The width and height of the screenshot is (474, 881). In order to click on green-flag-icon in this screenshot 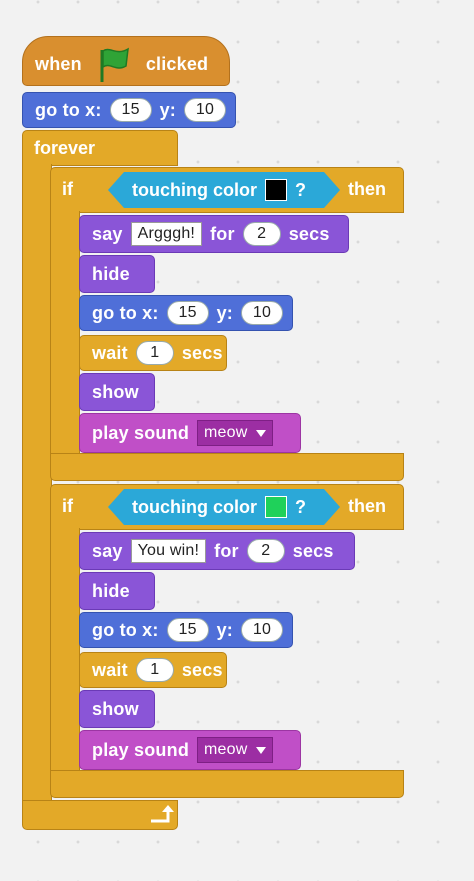, I will do `click(114, 64)`.